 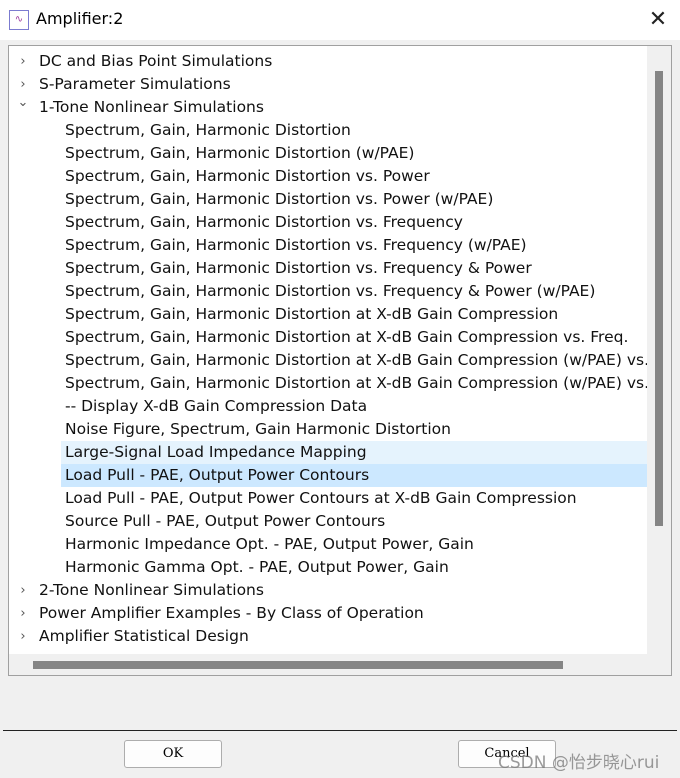 What do you see at coordinates (328, 590) in the screenshot?
I see `tree-item: › 2-Tone Nonlinear Simulations` at bounding box center [328, 590].